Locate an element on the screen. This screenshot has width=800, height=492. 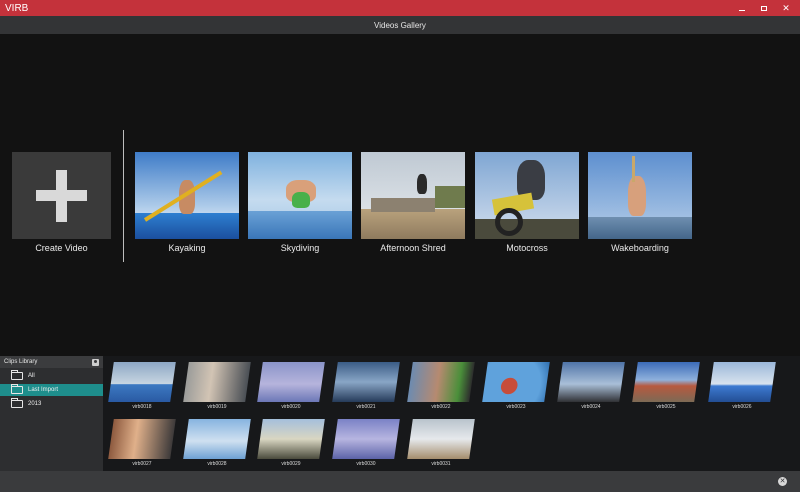
clip-item: virb0019 is located at coordinates (217, 386).